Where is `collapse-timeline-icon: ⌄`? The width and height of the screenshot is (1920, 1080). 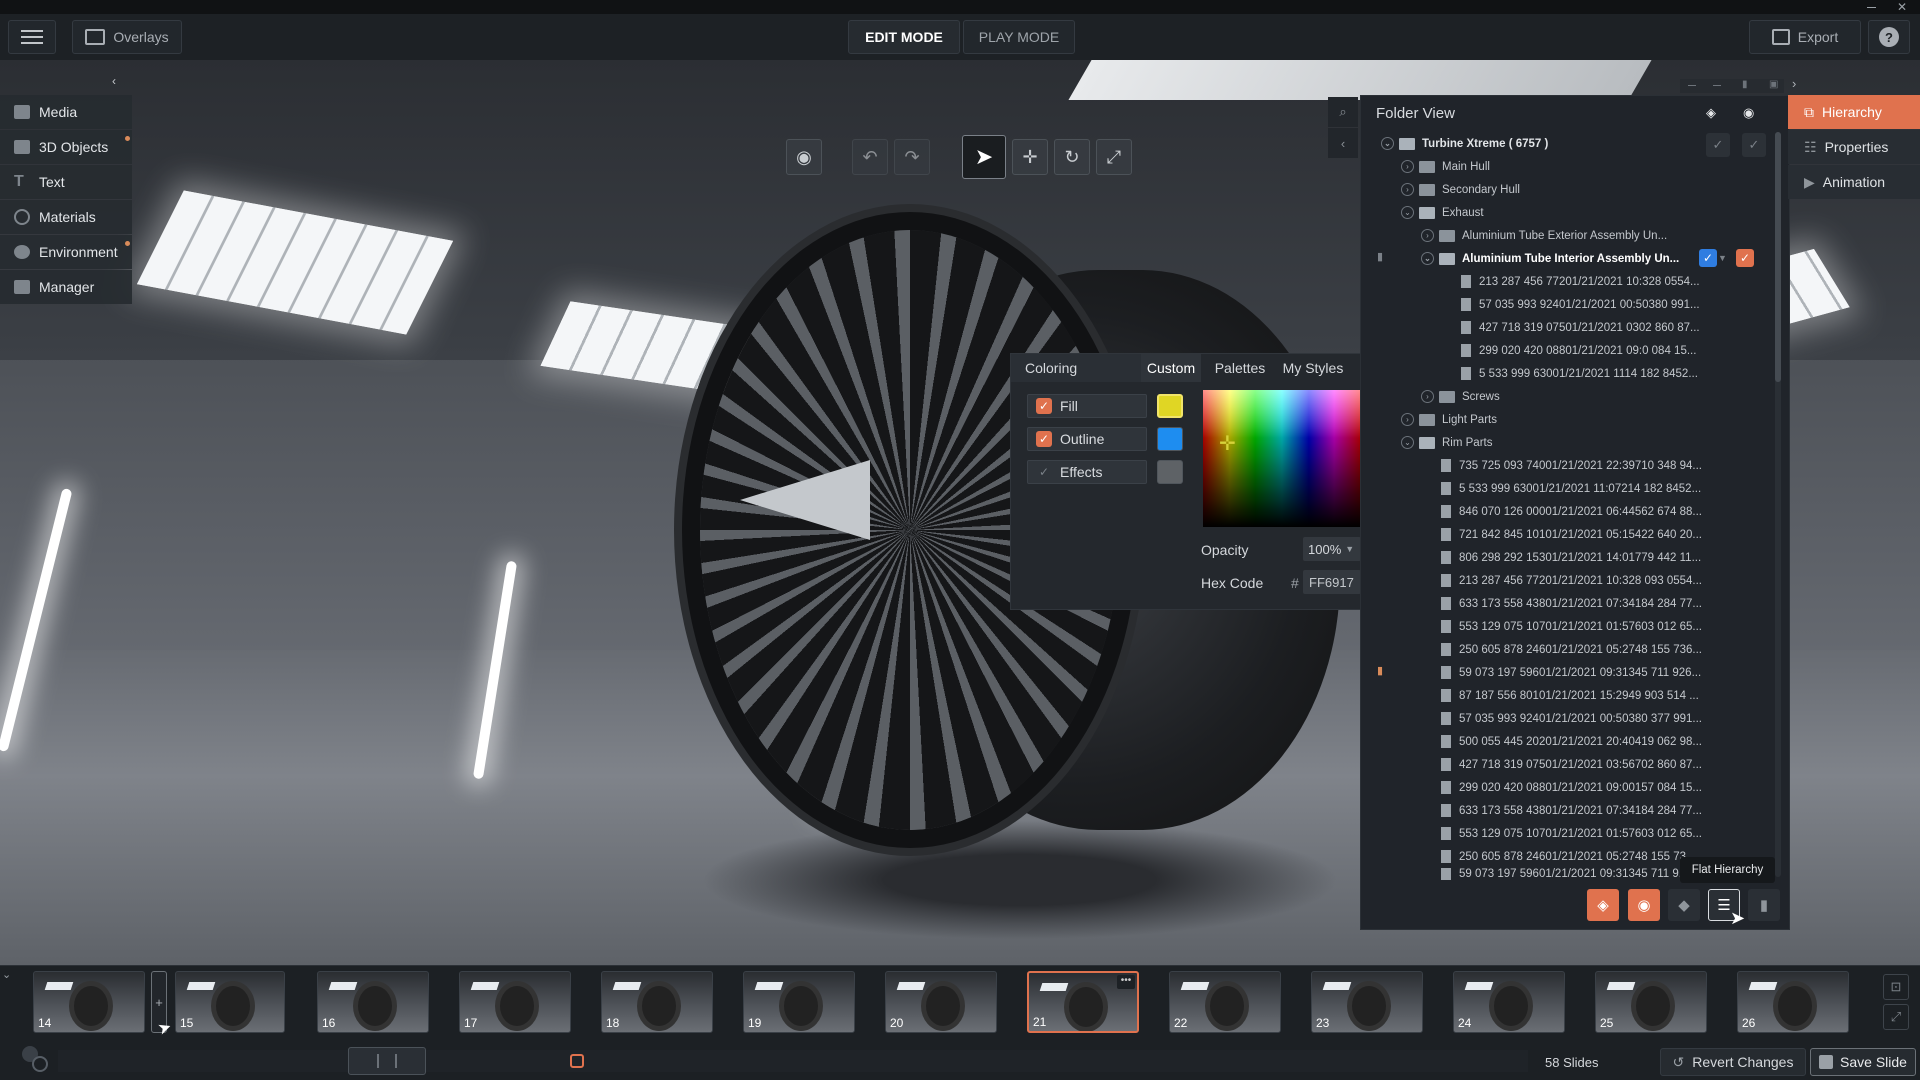 collapse-timeline-icon: ⌄ is located at coordinates (6, 974).